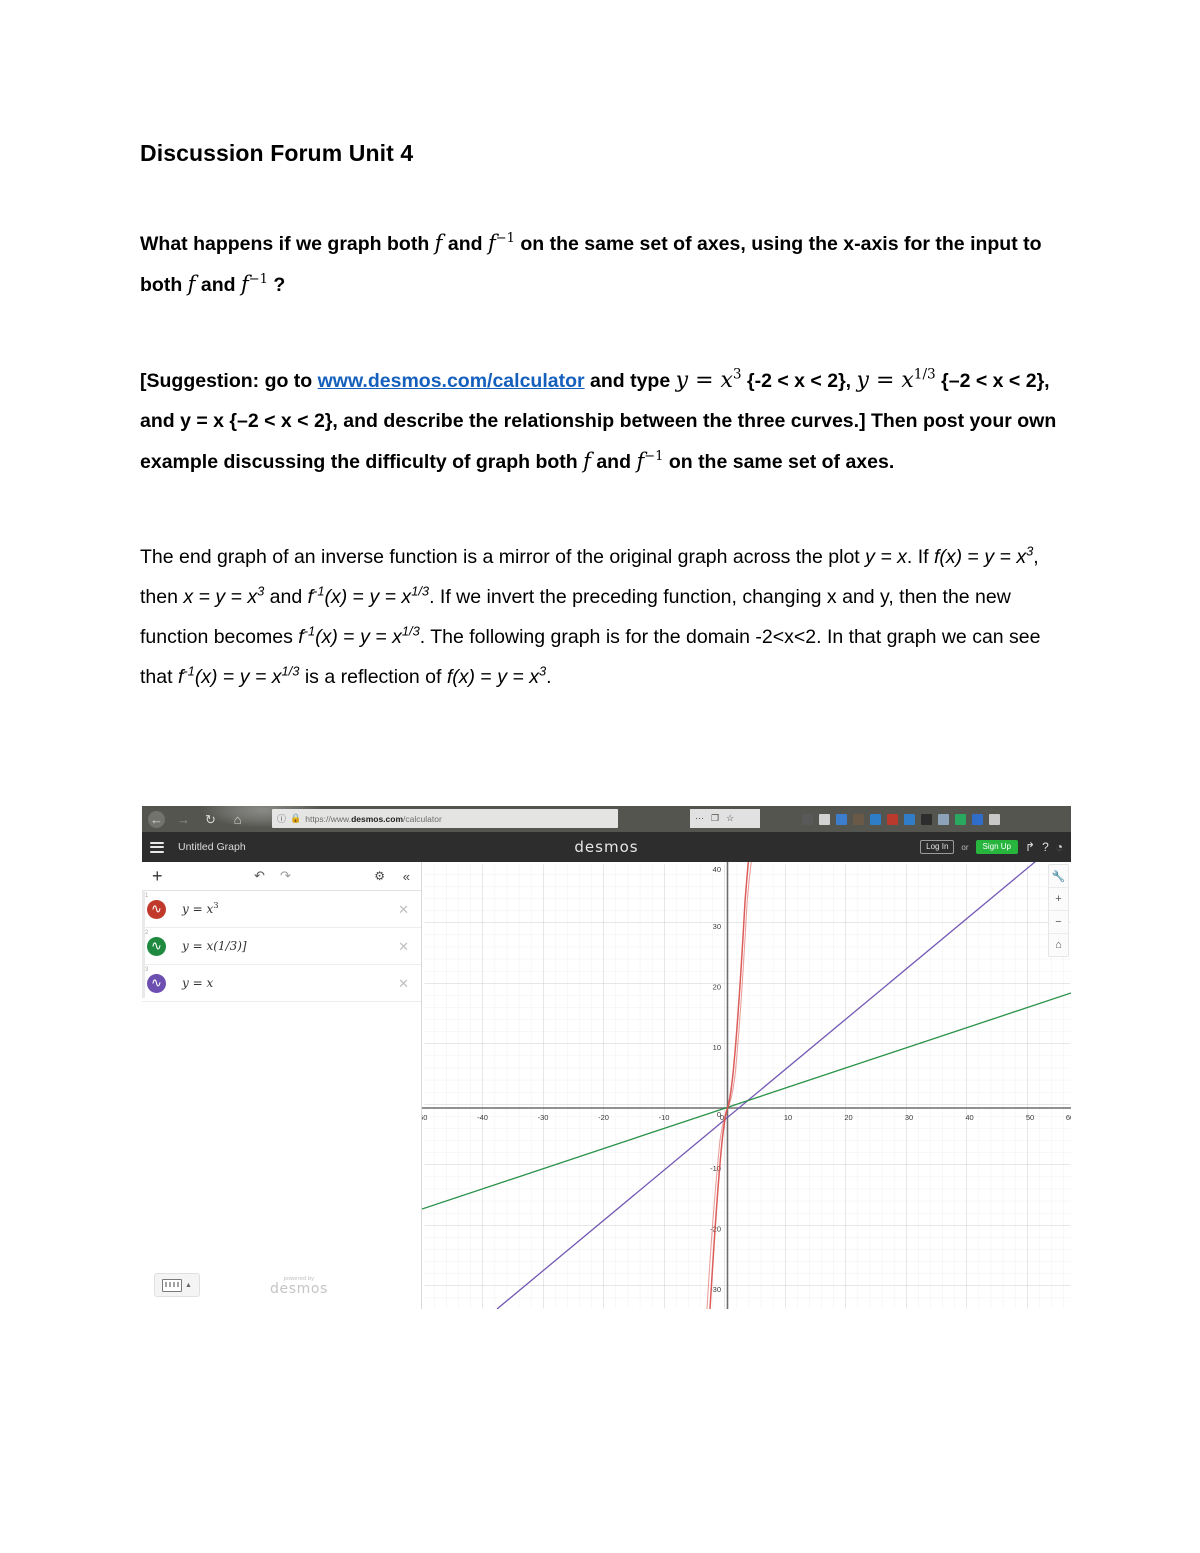  I want to click on svg-text: 40, so click(717, 869).